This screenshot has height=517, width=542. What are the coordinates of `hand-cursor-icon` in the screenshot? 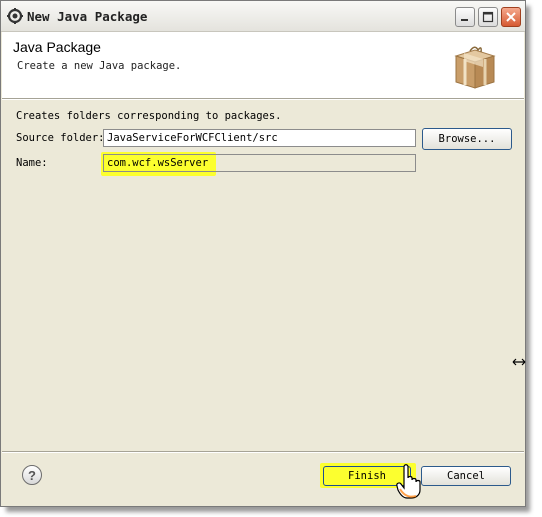 It's located at (408, 481).